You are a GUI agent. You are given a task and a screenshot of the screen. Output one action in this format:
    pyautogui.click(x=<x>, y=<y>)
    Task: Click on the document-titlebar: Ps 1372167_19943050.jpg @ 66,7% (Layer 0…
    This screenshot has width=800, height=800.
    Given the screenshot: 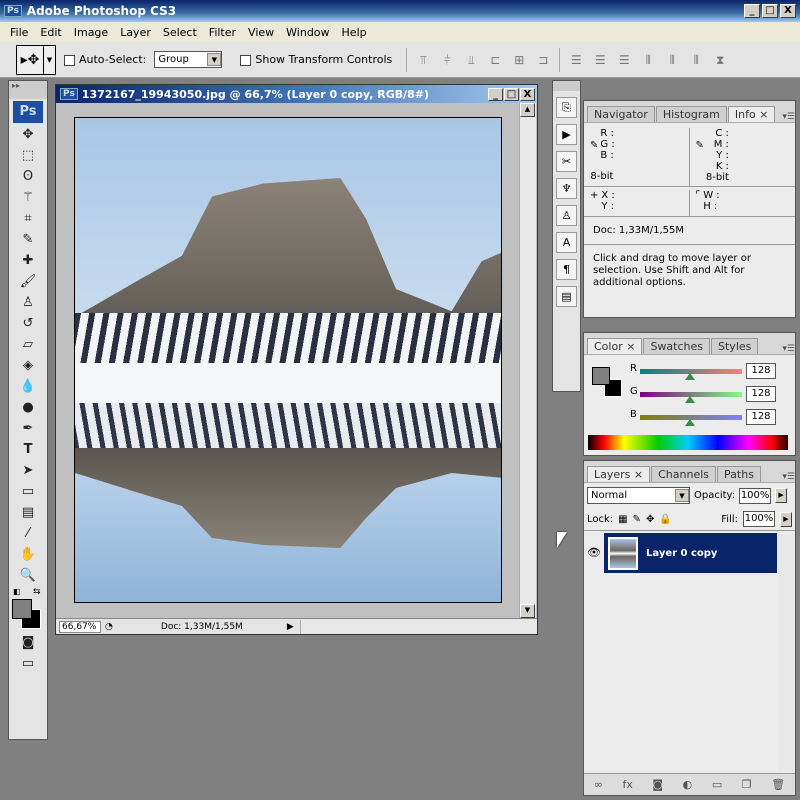 What is the action you would take?
    pyautogui.click(x=296, y=94)
    